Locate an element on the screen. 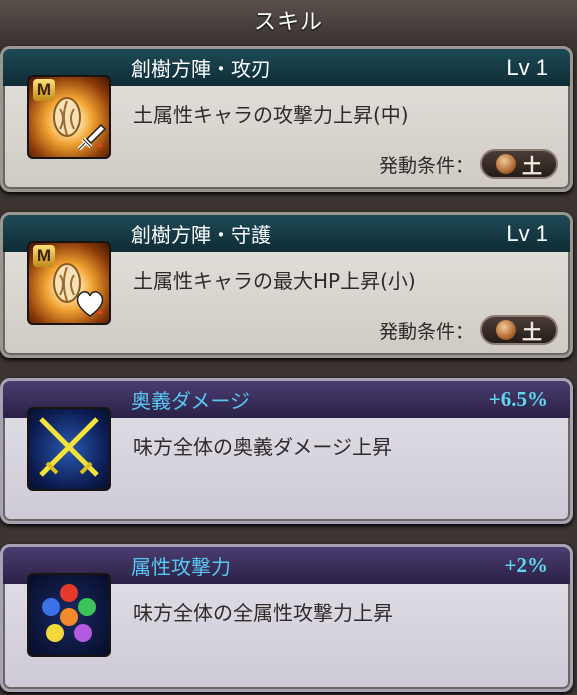 The width and height of the screenshot is (577, 695). section-title: スキル is located at coordinates (288, 22).